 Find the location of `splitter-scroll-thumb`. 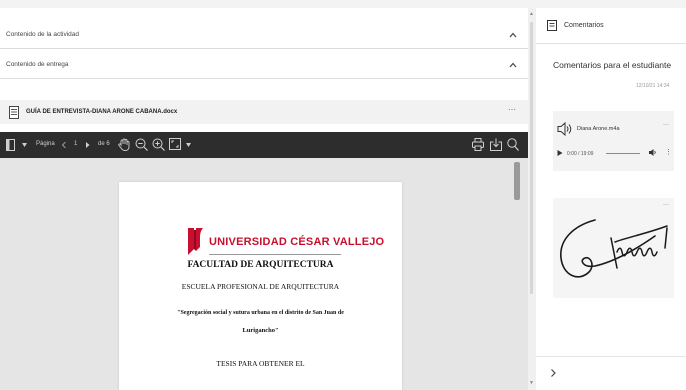

splitter-scroll-thumb is located at coordinates (531, 158).